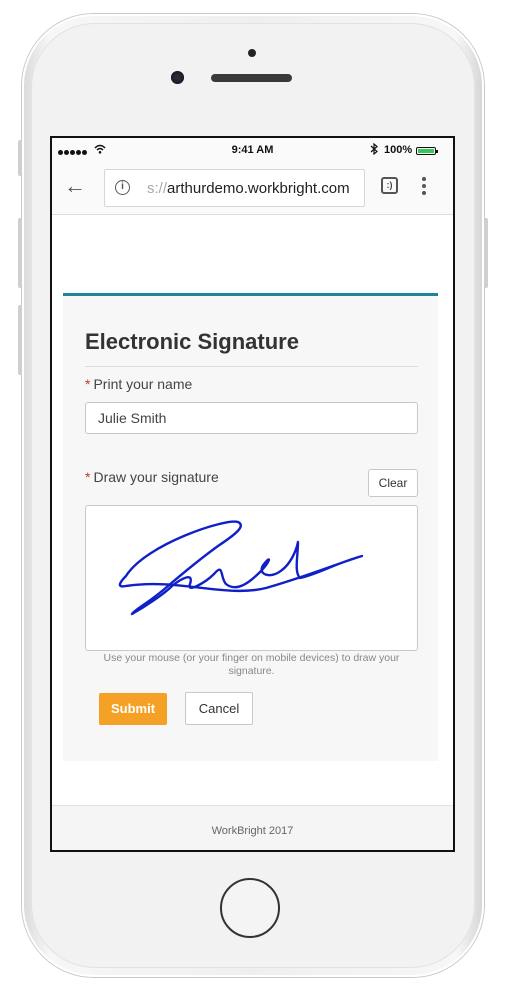  Describe the element at coordinates (250, 908) in the screenshot. I see `home-button` at that location.